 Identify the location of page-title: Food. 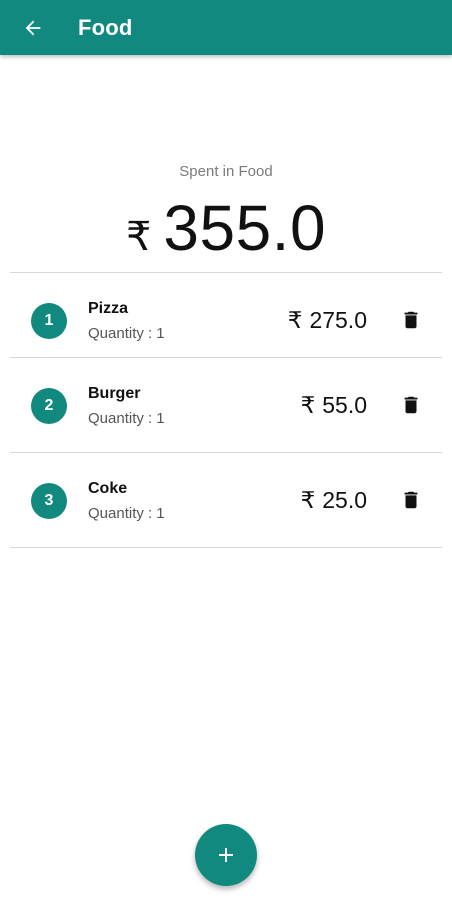
(105, 27).